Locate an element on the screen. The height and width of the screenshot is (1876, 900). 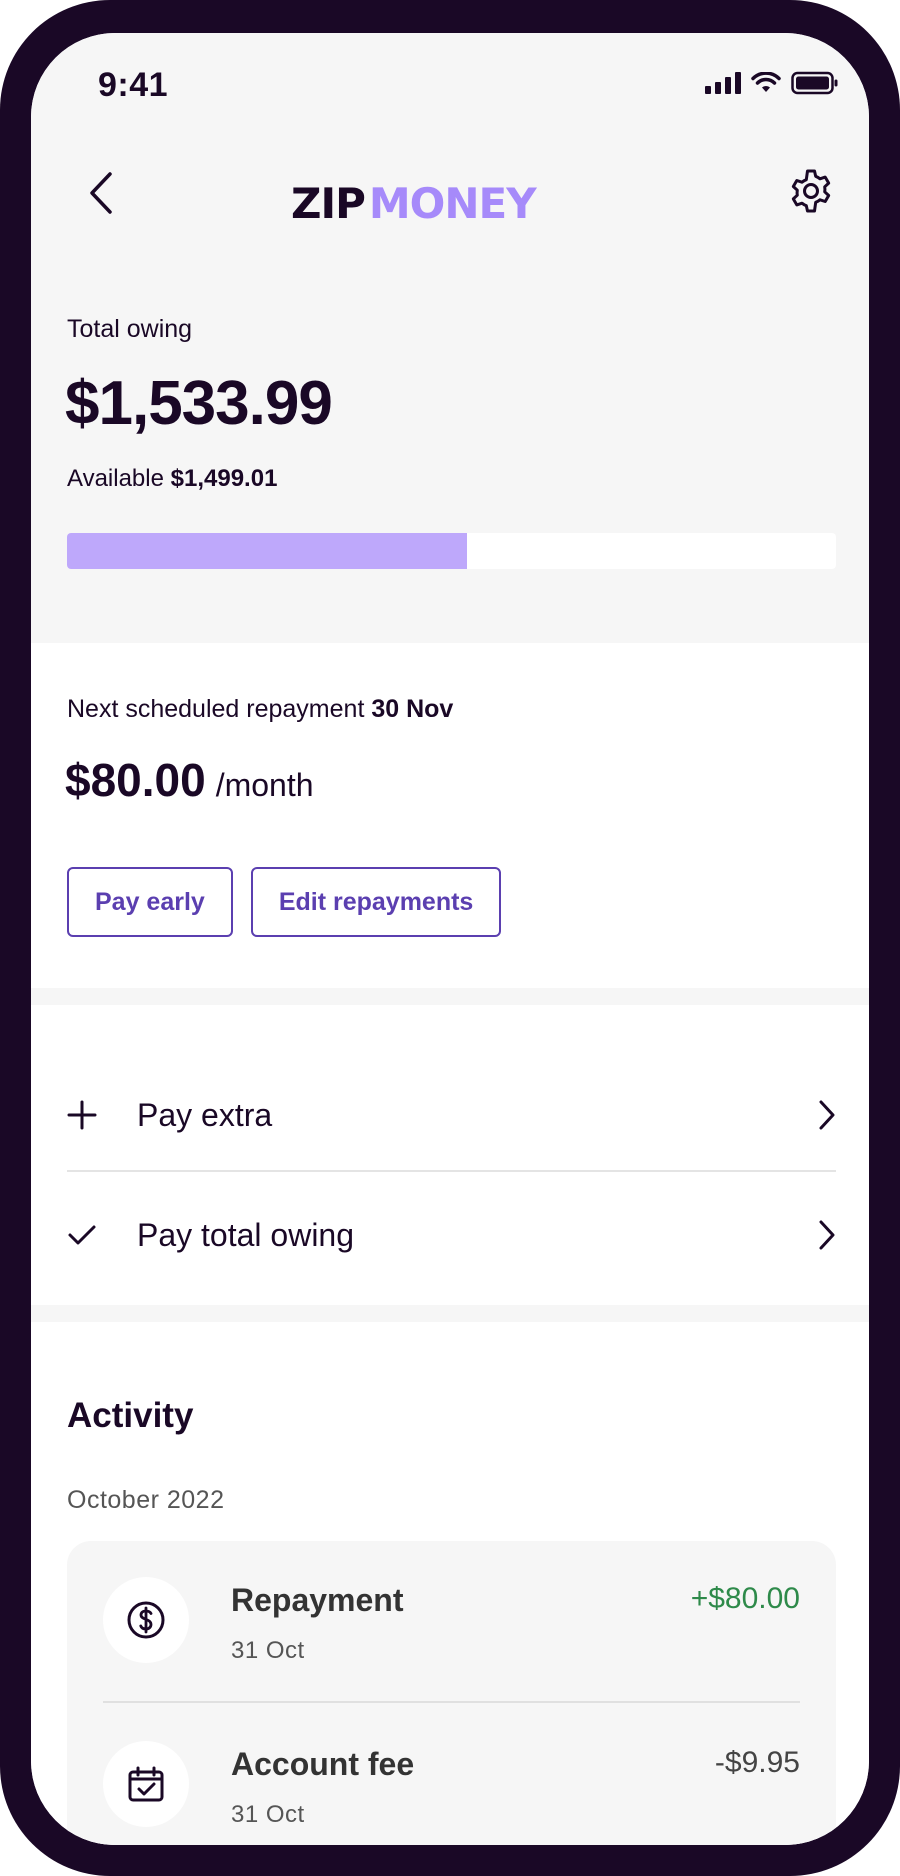
repayment-actions: Pay early Edit repayments is located at coordinates (284, 902).